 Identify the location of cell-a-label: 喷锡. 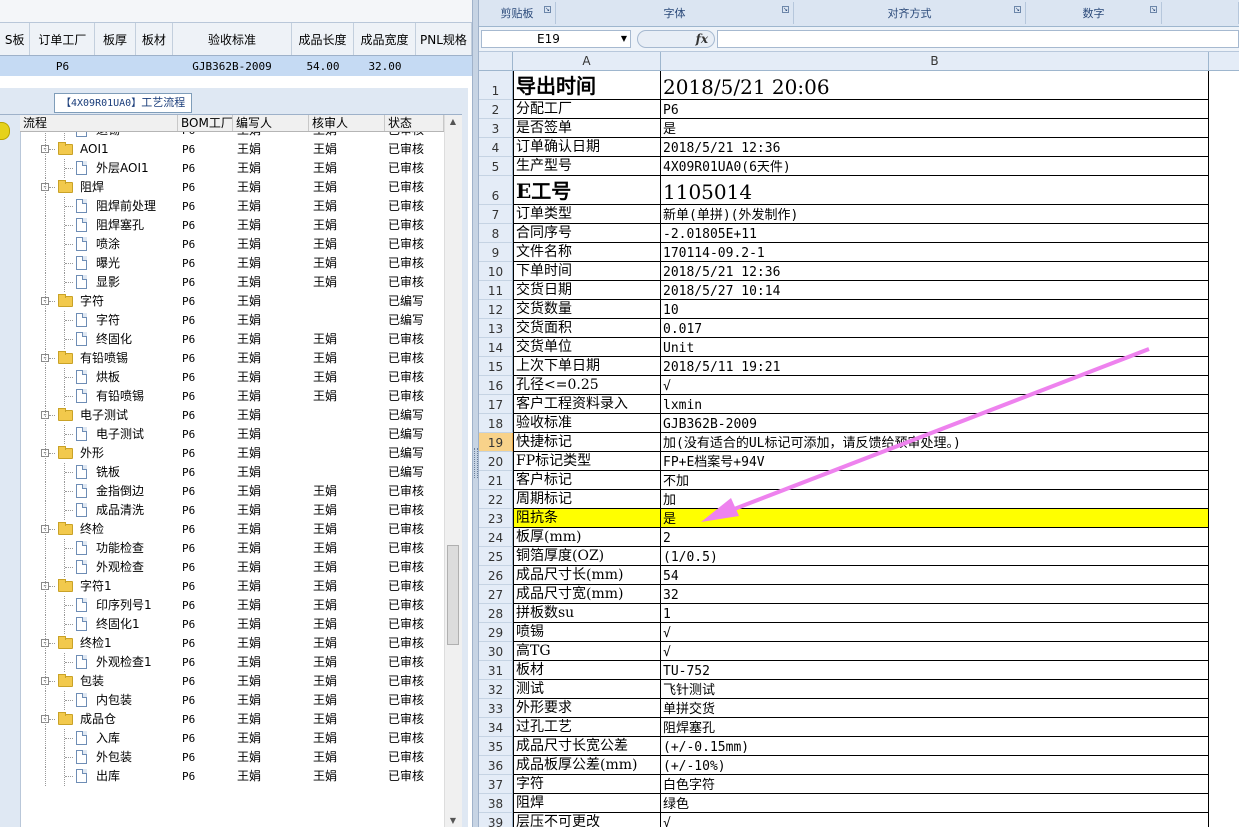
(587, 632).